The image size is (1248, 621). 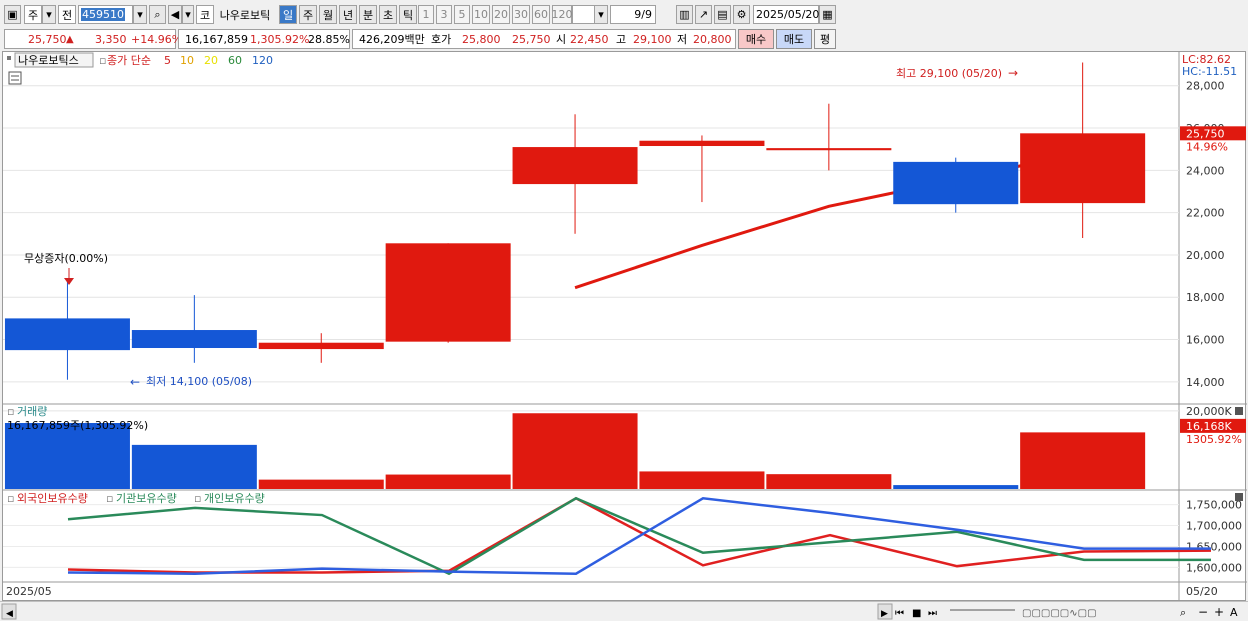 I want to click on font-size-icon: A, so click(x=1234, y=612).